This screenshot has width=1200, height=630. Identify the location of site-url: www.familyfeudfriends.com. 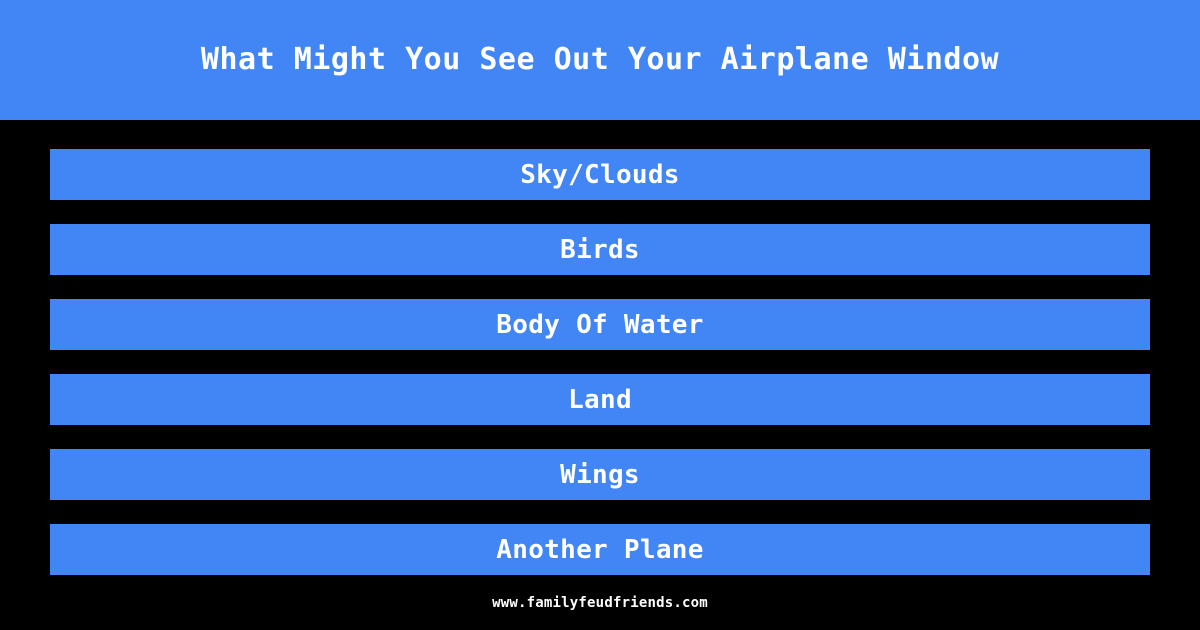
(600, 603).